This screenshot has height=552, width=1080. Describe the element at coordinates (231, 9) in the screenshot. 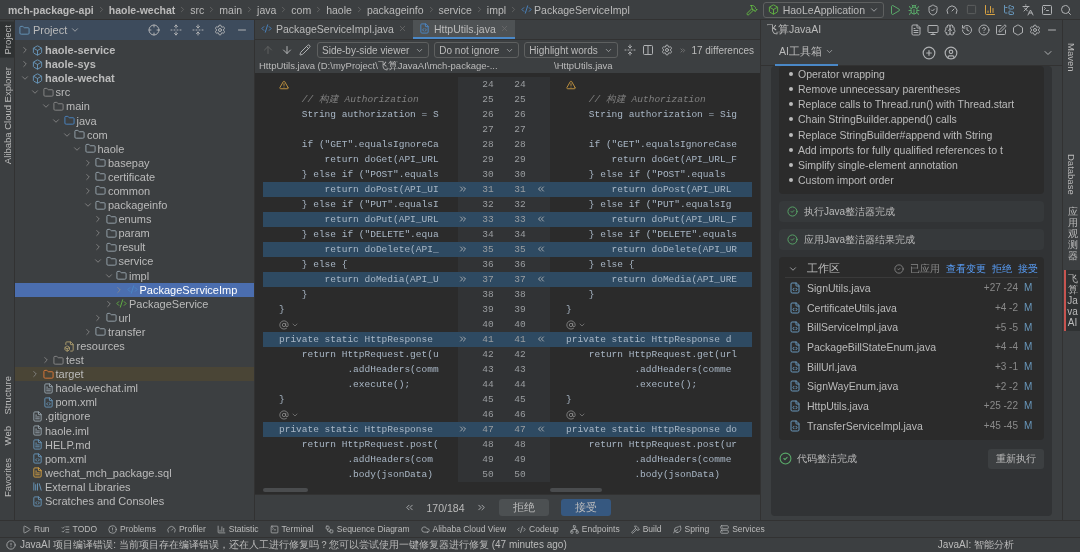

I see `breadcrumb-item: main` at that location.